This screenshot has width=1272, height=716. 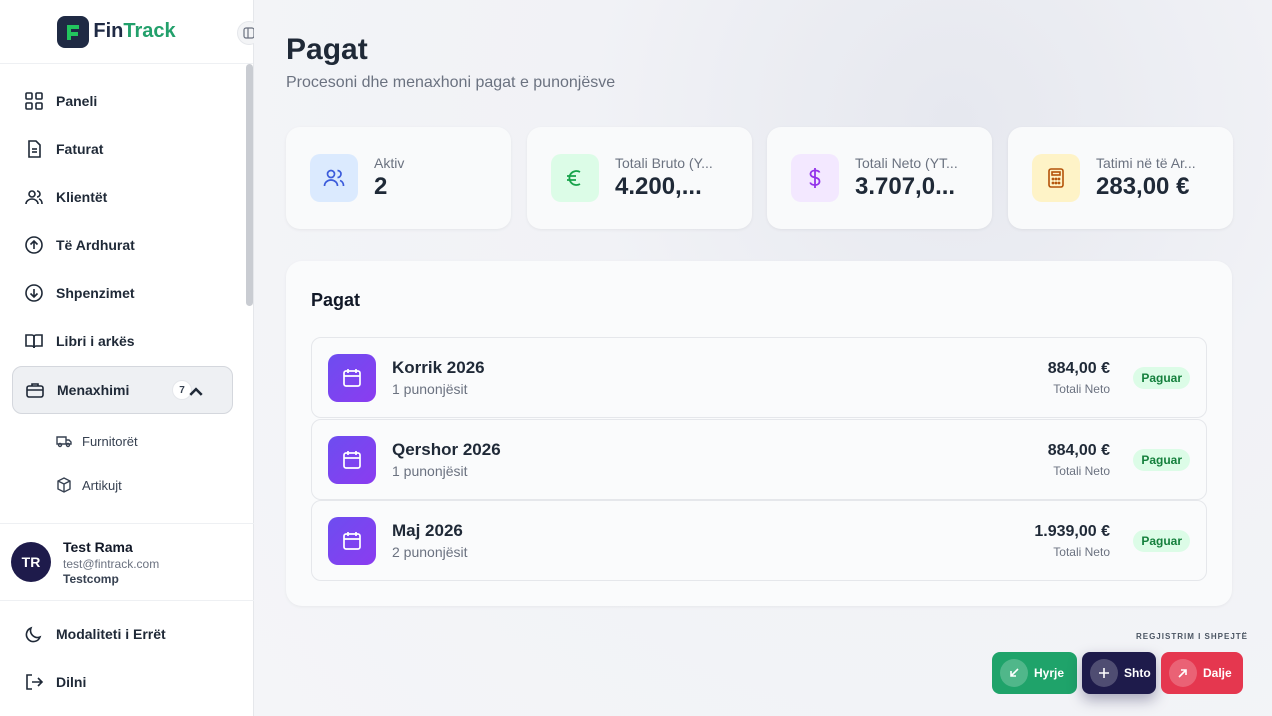 I want to click on sidebar-item-label: Menaxhimi, so click(x=93, y=390).